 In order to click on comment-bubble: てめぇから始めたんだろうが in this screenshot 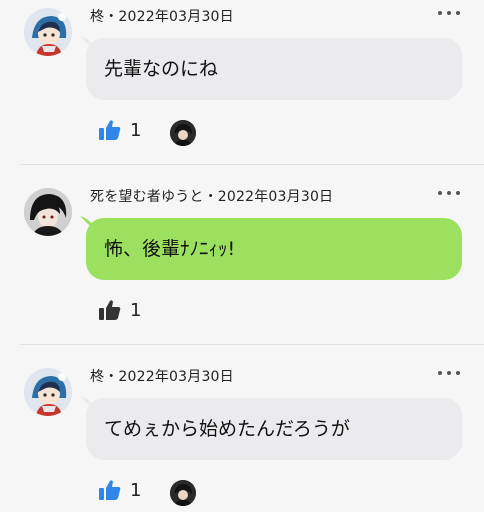, I will do `click(274, 429)`.